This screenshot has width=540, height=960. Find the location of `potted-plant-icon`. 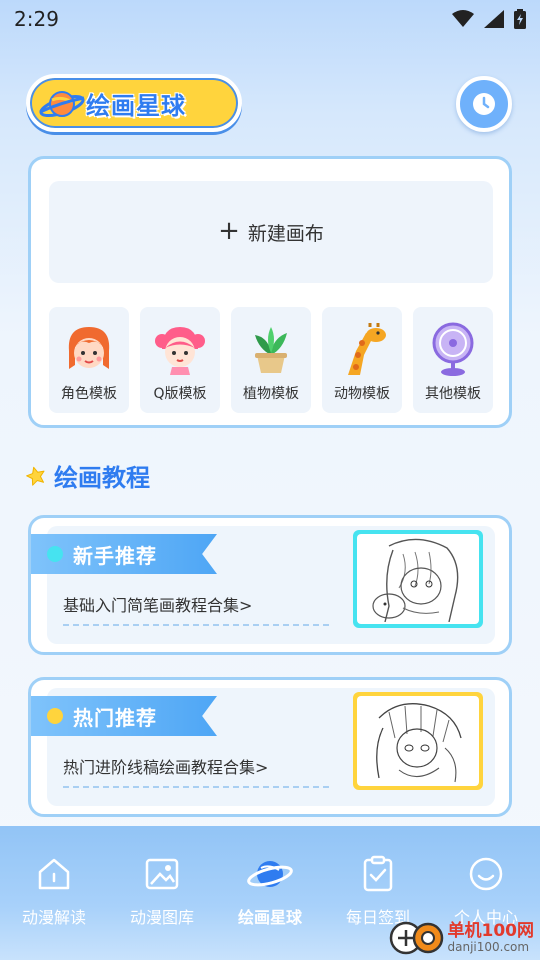

potted-plant-icon is located at coordinates (271, 350).